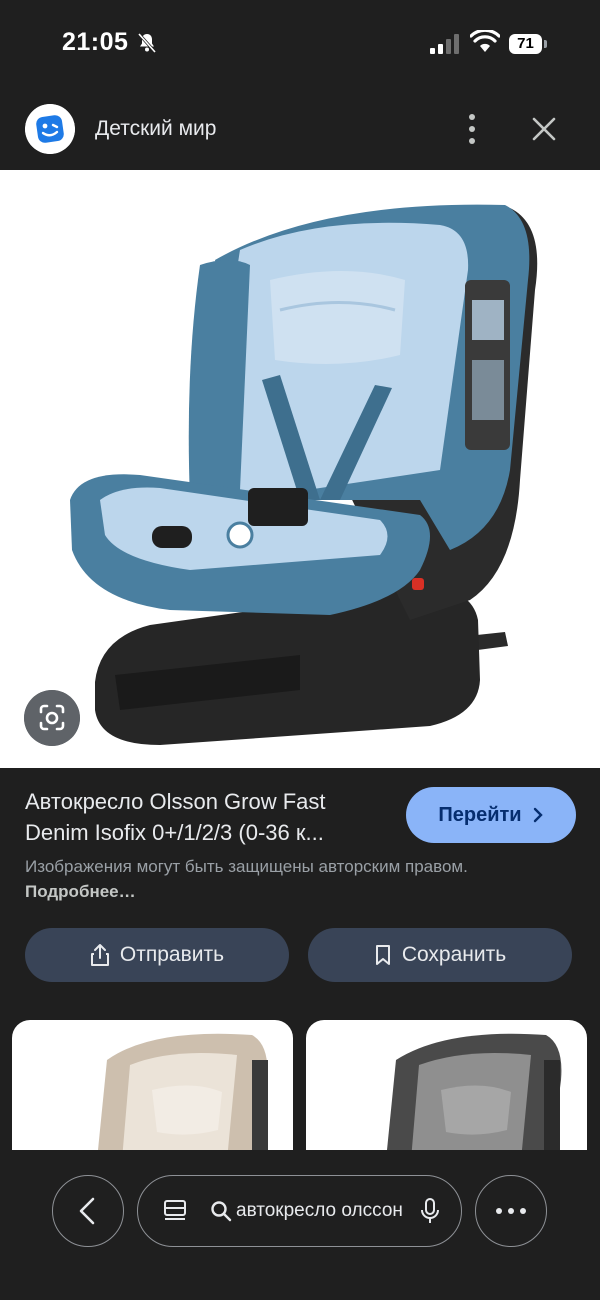  I want to click on wifi-icon, so click(485, 41).